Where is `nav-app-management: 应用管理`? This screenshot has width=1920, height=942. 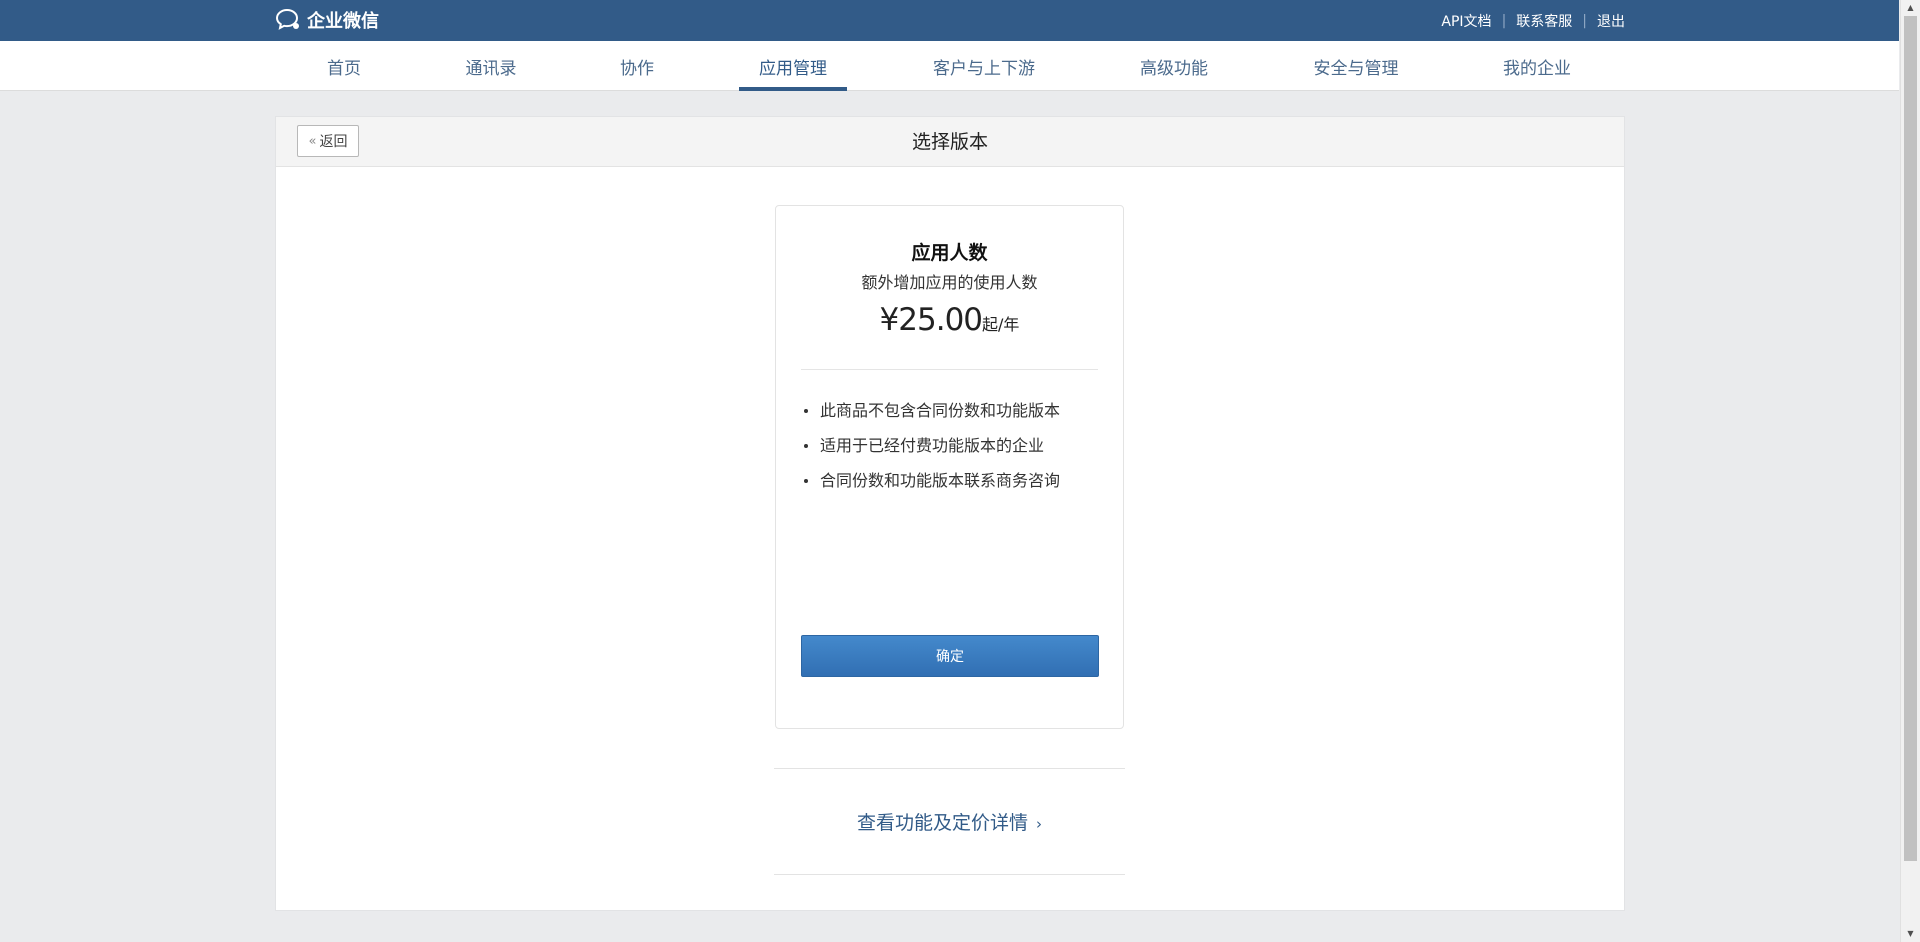
nav-app-management: 应用管理 is located at coordinates (793, 66).